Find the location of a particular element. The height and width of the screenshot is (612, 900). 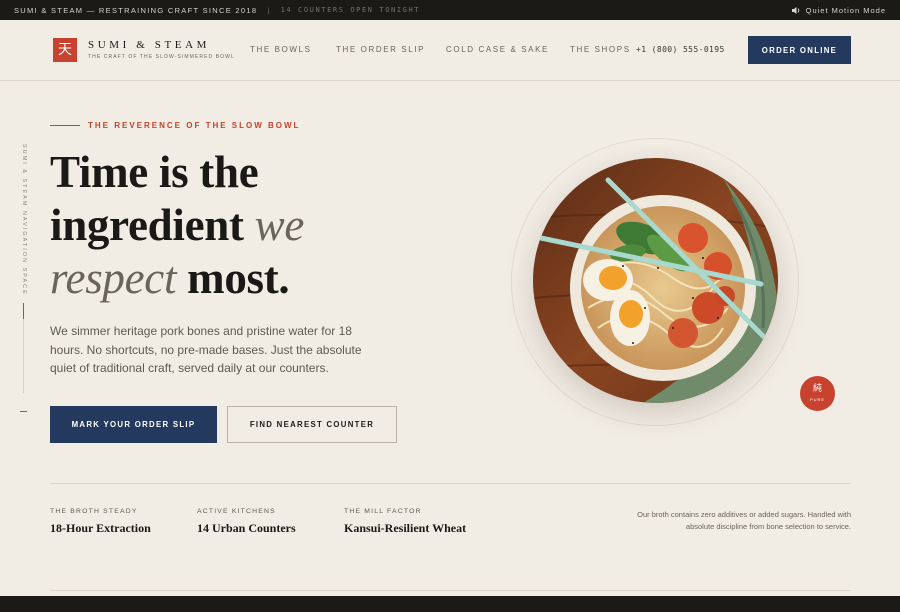

quiet-motion-label: Quiet Motion Mode is located at coordinates (845, 10).